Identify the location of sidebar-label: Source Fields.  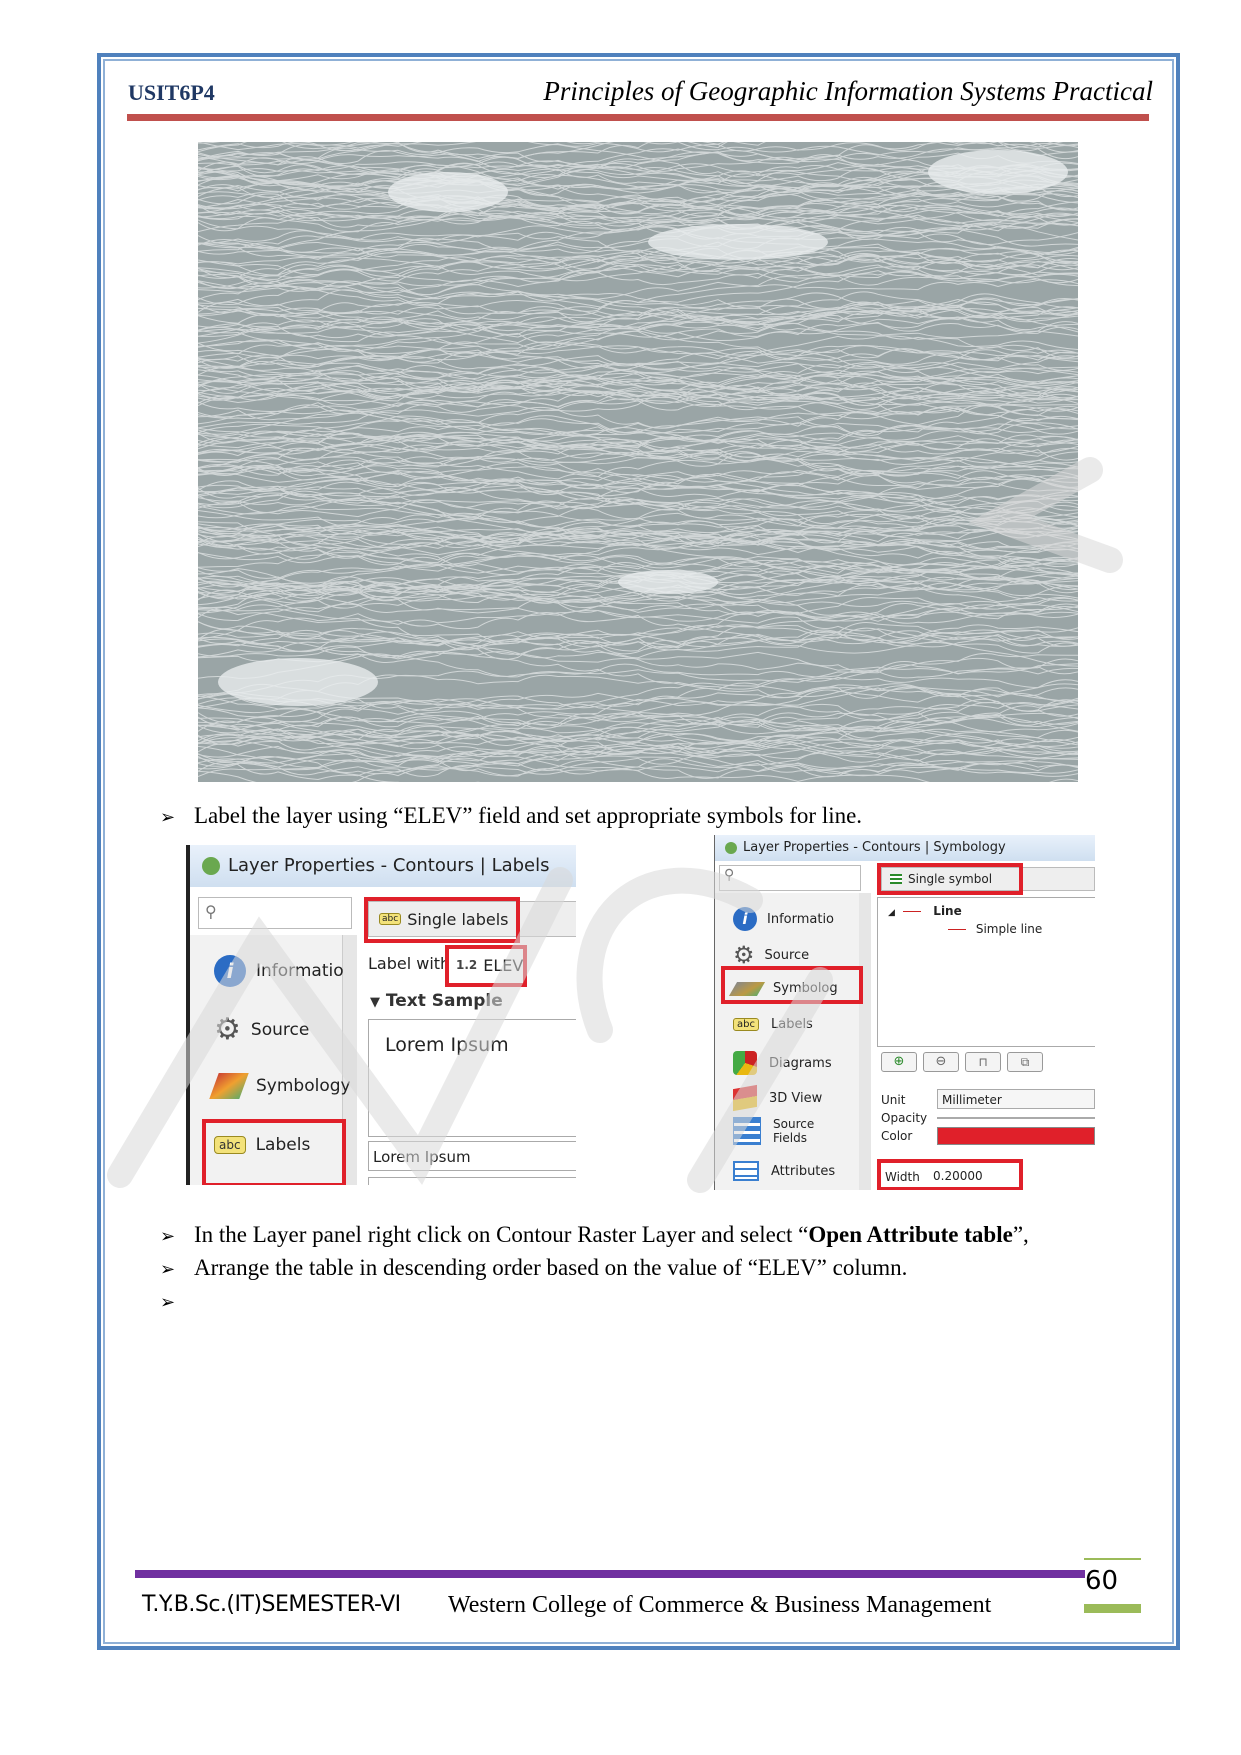
(794, 1131).